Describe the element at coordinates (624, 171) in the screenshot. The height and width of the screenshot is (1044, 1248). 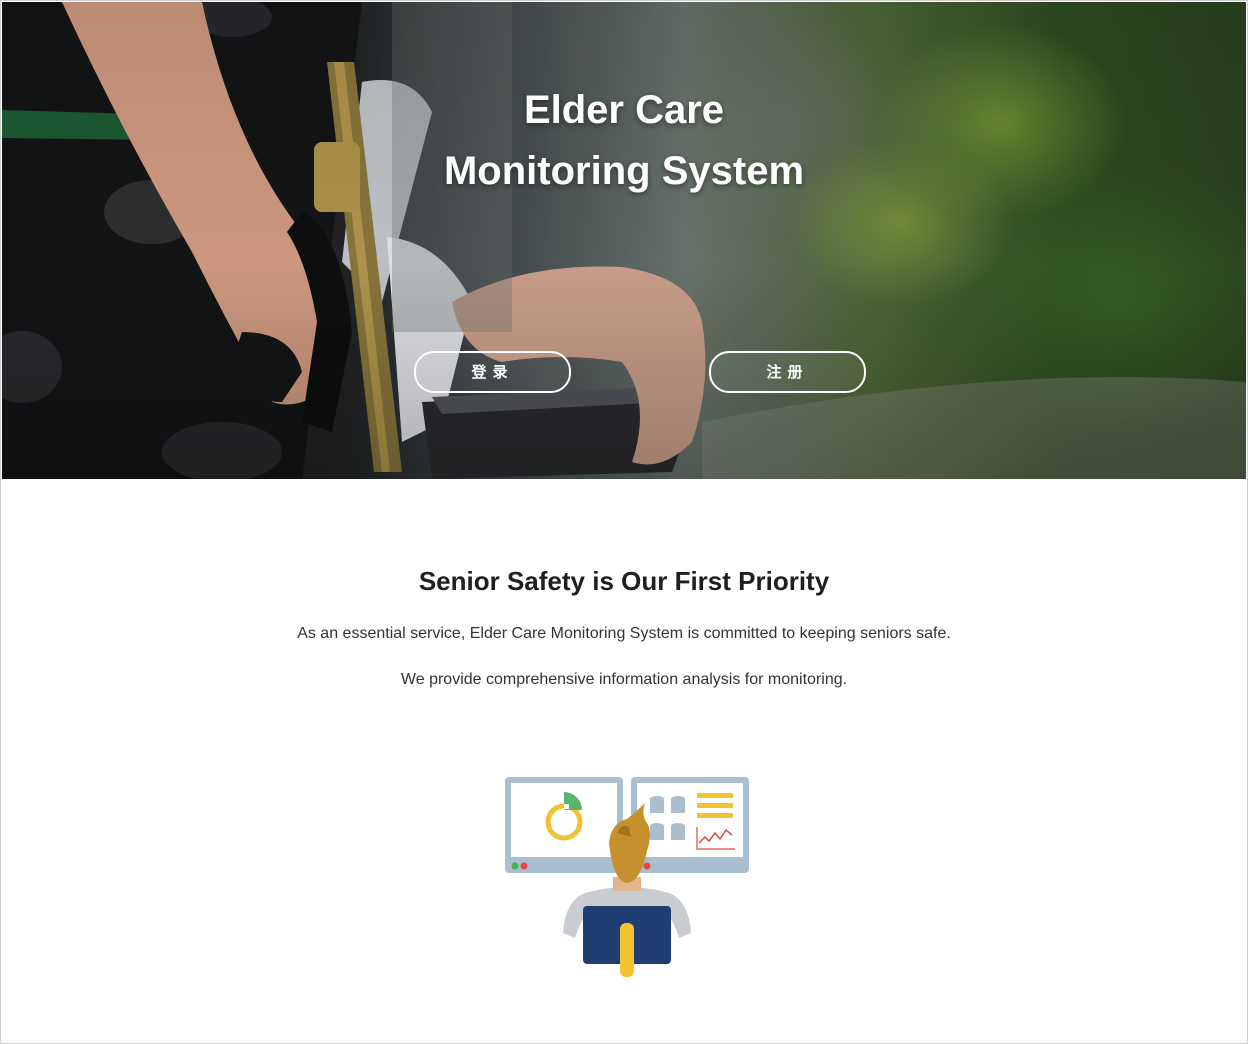
I see `hero-title-line2: Monitoring System` at that location.